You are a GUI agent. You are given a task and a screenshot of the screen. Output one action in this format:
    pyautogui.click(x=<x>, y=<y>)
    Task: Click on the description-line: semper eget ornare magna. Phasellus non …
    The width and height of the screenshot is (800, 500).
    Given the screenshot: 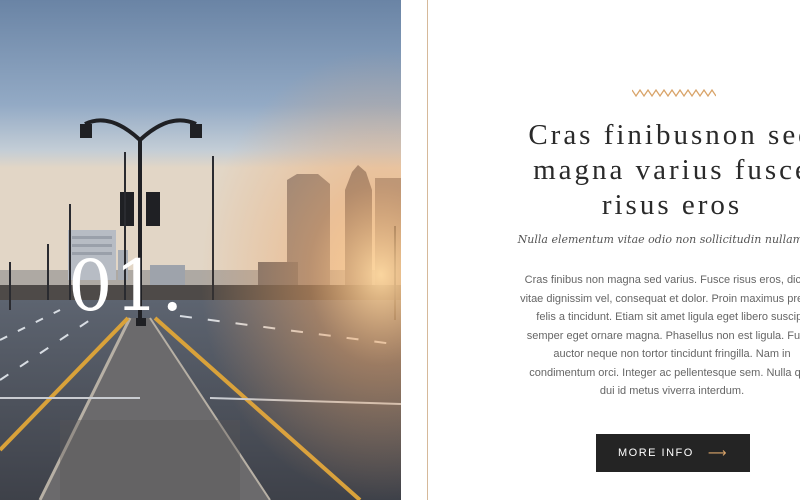 What is the action you would take?
    pyautogui.click(x=663, y=335)
    